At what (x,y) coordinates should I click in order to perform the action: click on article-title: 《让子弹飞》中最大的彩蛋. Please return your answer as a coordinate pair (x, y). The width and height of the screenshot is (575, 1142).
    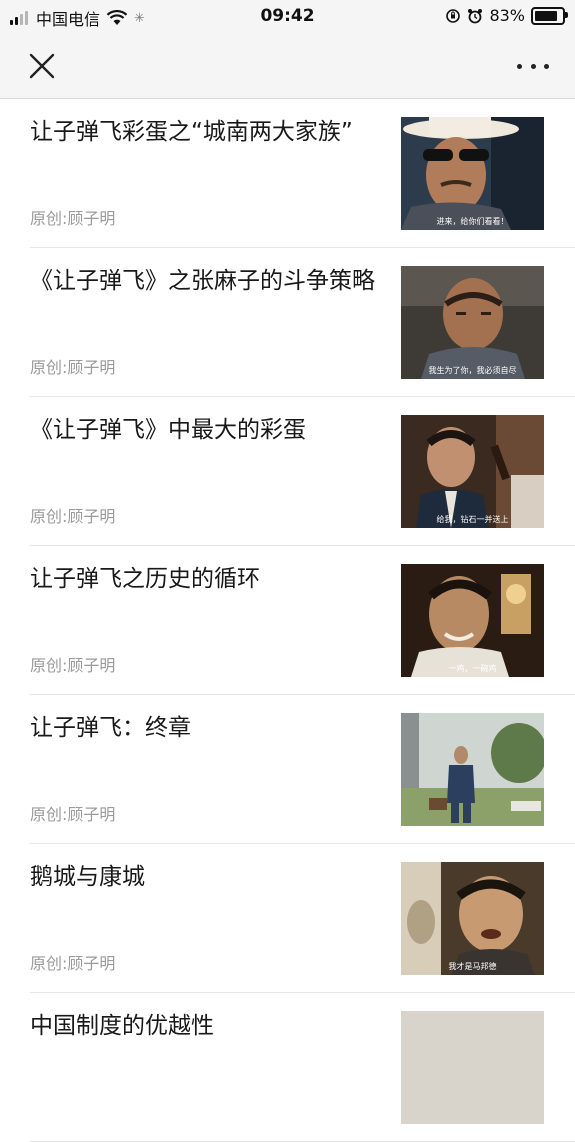
    Looking at the image, I should click on (168, 430).